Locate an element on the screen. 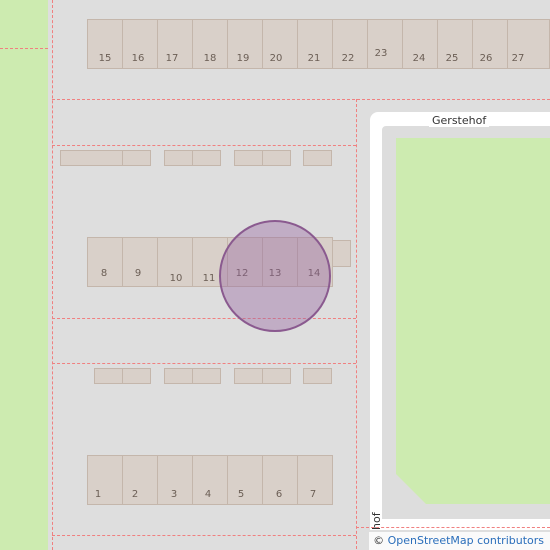 This screenshot has width=550, height=550. house-number: 25 is located at coordinates (452, 58).